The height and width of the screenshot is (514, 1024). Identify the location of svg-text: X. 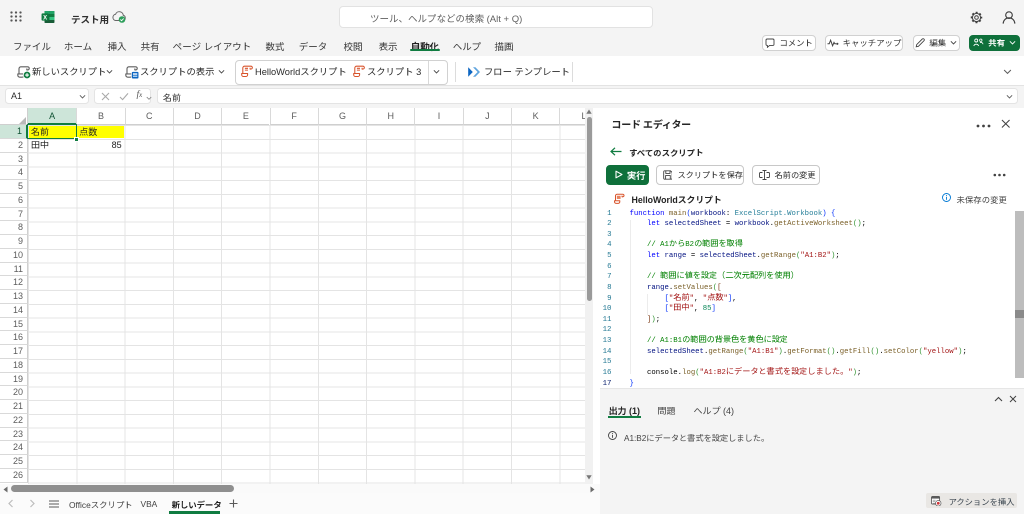
(45, 18).